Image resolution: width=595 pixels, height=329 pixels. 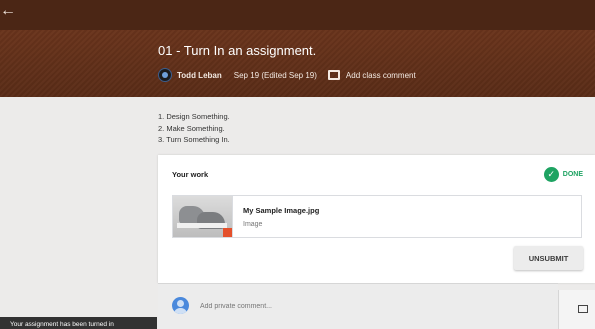 What do you see at coordinates (551, 174) in the screenshot?
I see `check-circle-icon: ✓` at bounding box center [551, 174].